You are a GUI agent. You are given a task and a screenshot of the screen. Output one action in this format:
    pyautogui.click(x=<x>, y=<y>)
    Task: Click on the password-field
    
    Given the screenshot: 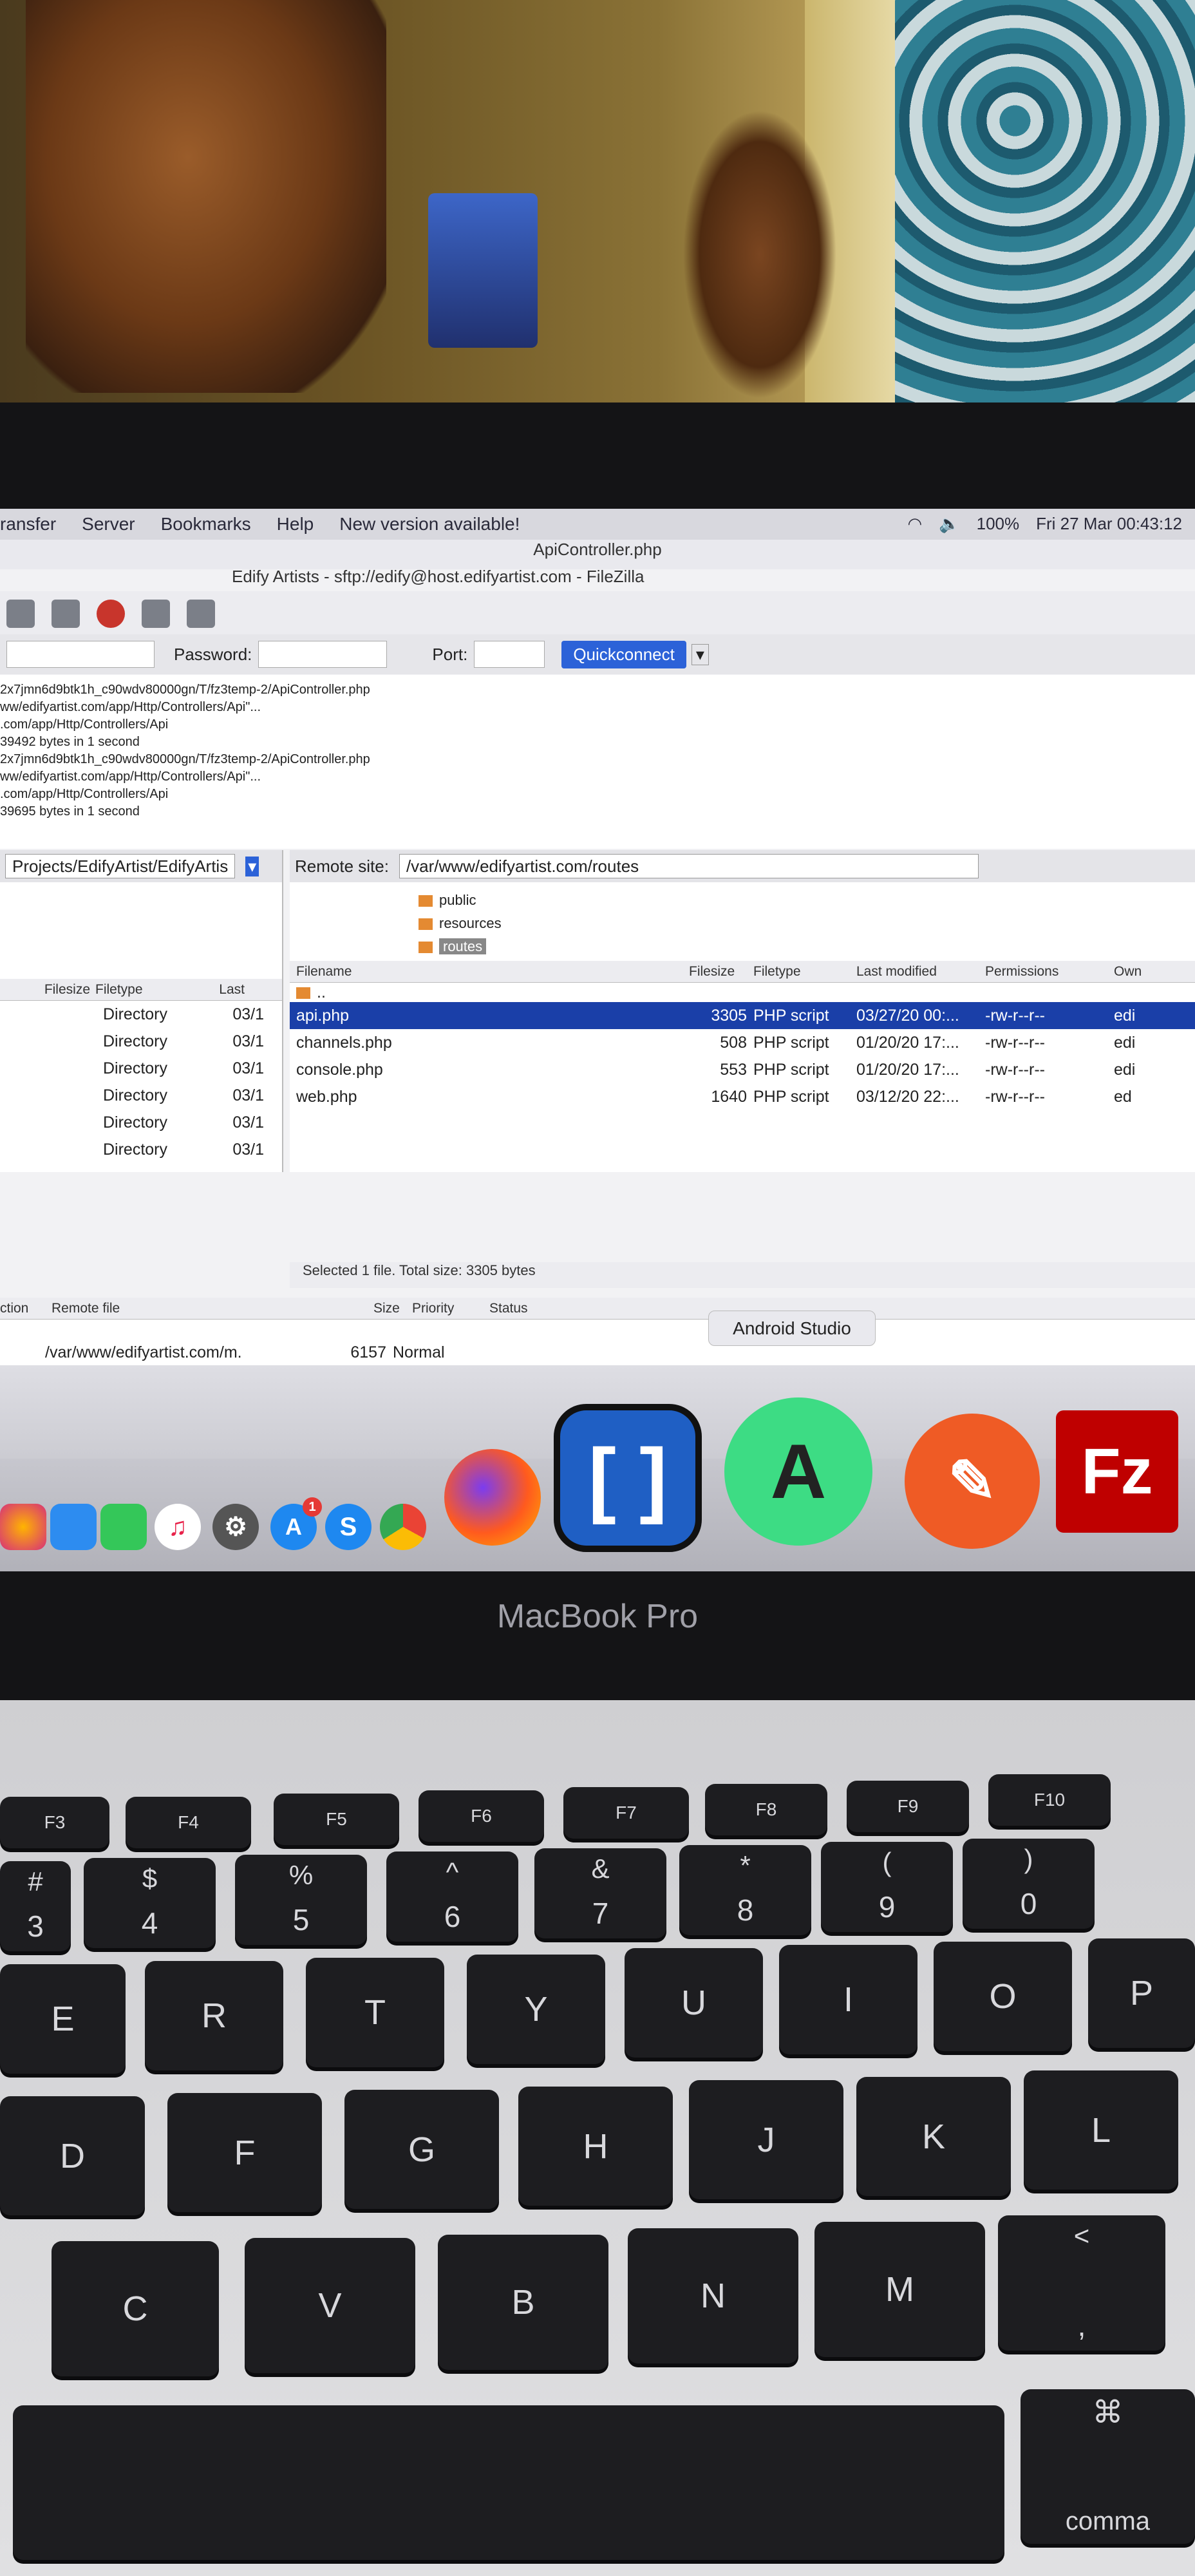 What is the action you would take?
    pyautogui.click(x=323, y=654)
    